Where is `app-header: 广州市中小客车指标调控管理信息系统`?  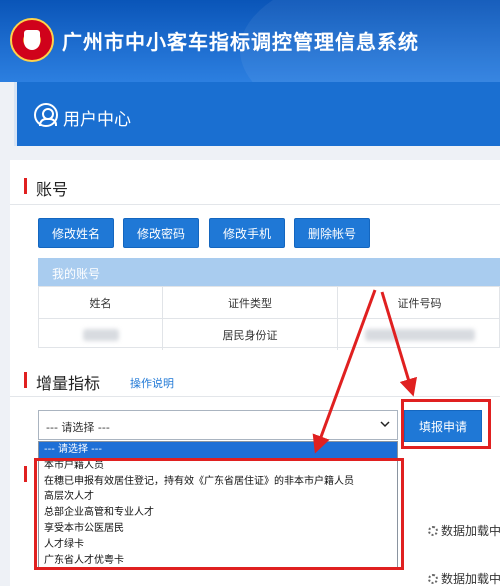 app-header: 广州市中小客车指标调控管理信息系统 is located at coordinates (250, 41).